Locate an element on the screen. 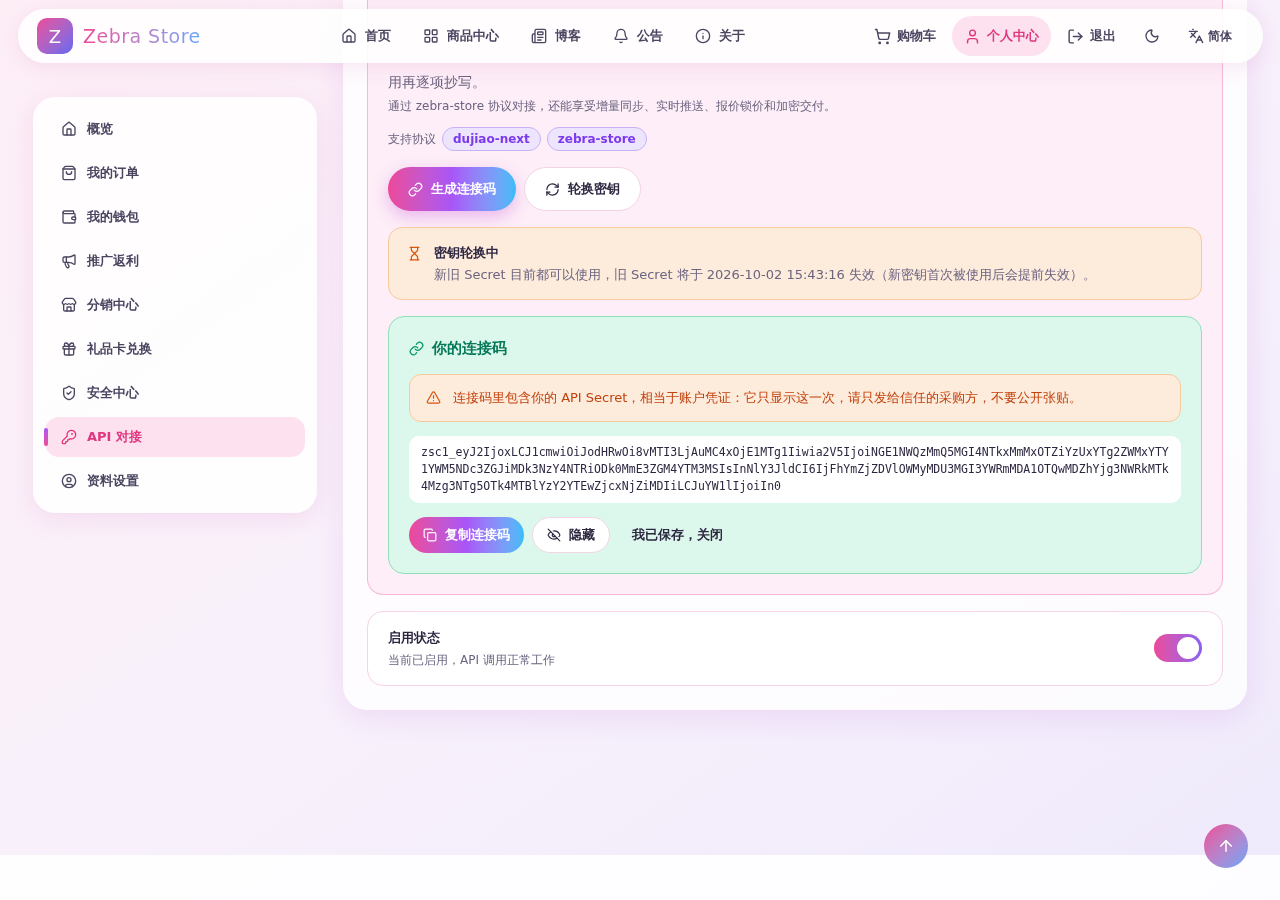  nav-action: 购物车 is located at coordinates (905, 36).